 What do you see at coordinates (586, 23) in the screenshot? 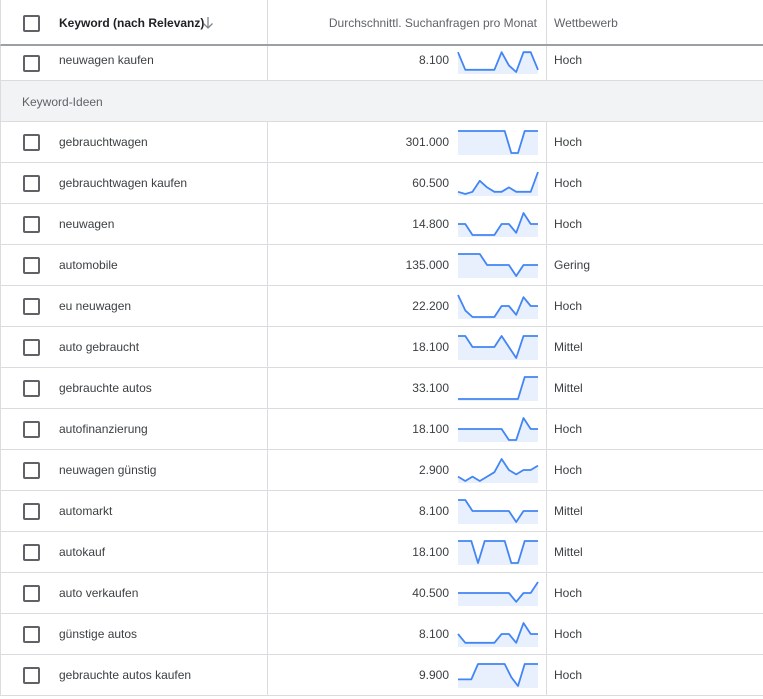
I see `competition-column-header: Wettbewerb` at bounding box center [586, 23].